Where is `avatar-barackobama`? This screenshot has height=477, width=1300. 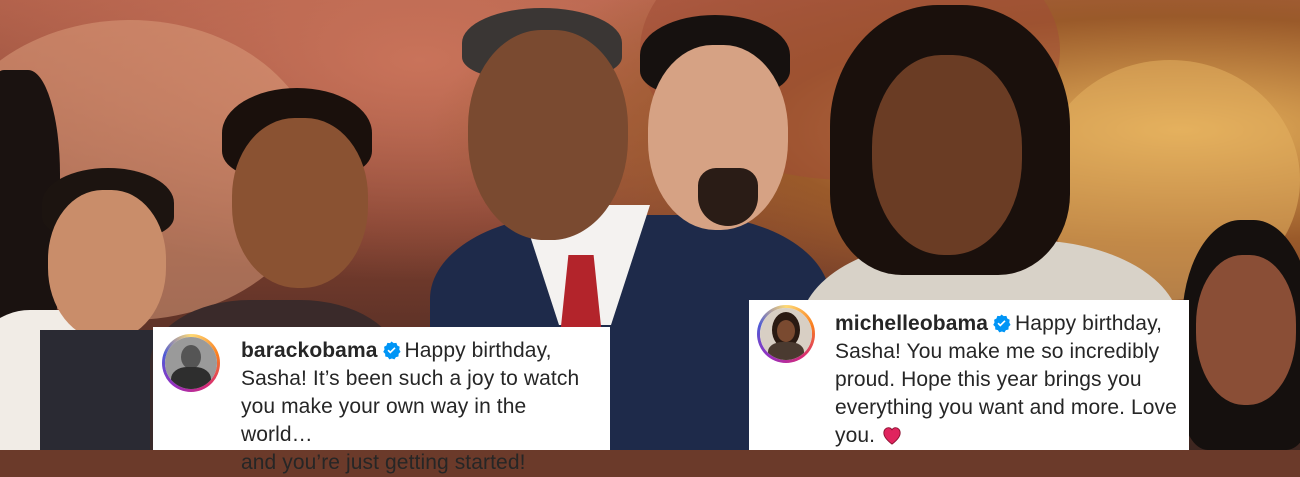
avatar-barackobama is located at coordinates (191, 363).